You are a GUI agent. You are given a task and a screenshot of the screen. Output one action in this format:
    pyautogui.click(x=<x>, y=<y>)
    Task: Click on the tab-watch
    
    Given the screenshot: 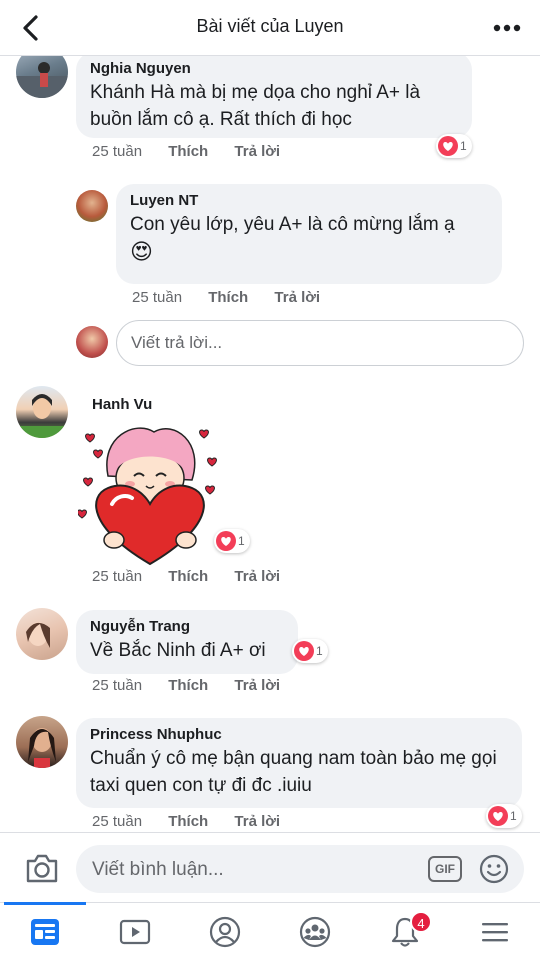 What is the action you would take?
    pyautogui.click(x=135, y=931)
    